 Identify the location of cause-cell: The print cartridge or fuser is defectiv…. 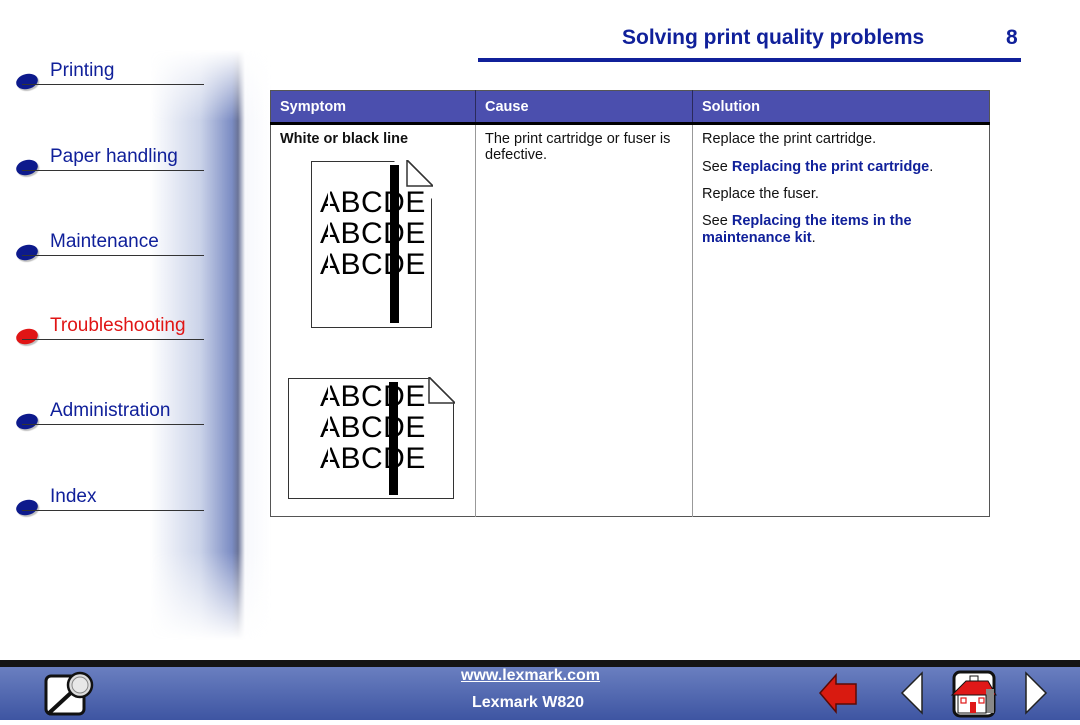
(584, 320).